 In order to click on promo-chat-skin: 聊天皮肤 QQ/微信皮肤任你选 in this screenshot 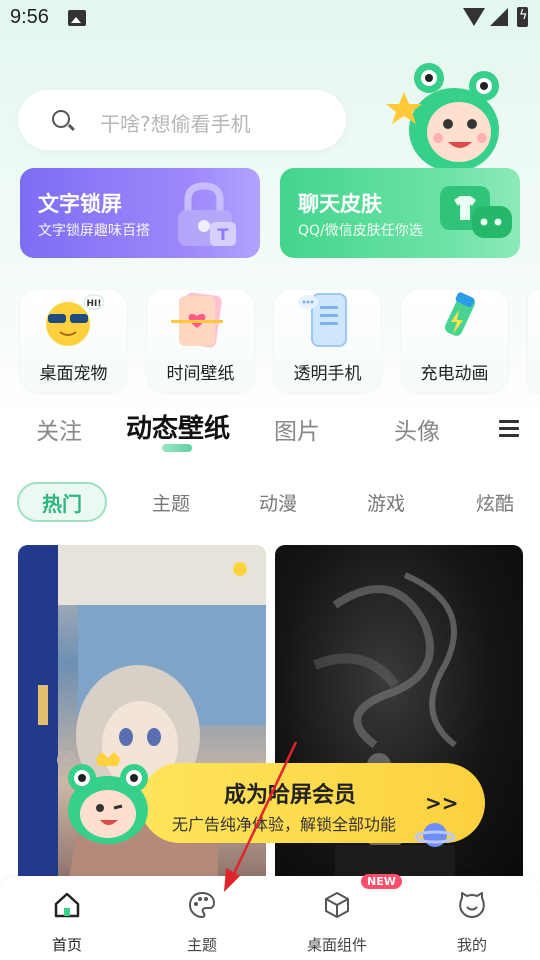, I will do `click(400, 213)`.